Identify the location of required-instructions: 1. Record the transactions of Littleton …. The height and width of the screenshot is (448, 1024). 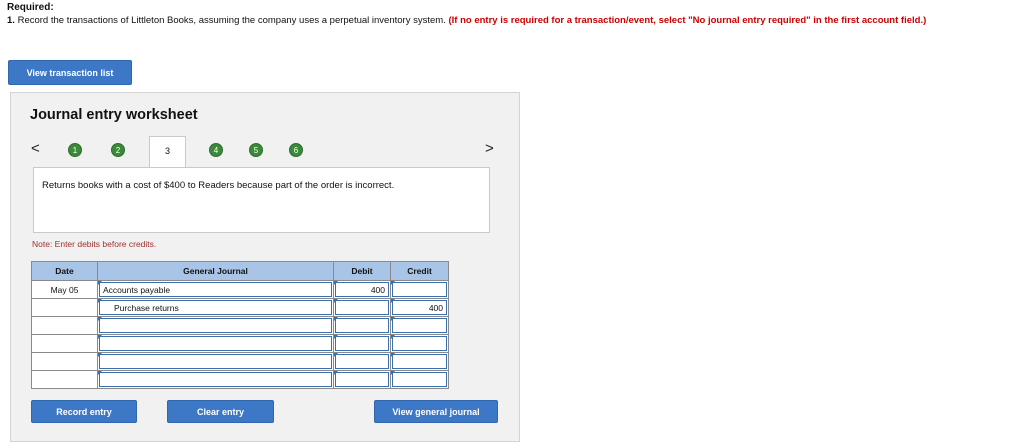
(513, 21).